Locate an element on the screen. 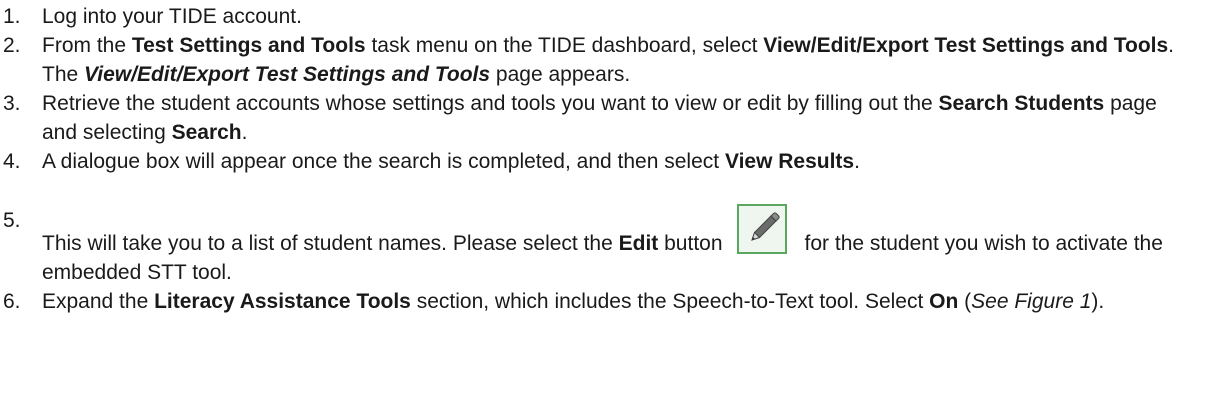 This screenshot has height=408, width=1205. step-number: 6. is located at coordinates (12, 301).